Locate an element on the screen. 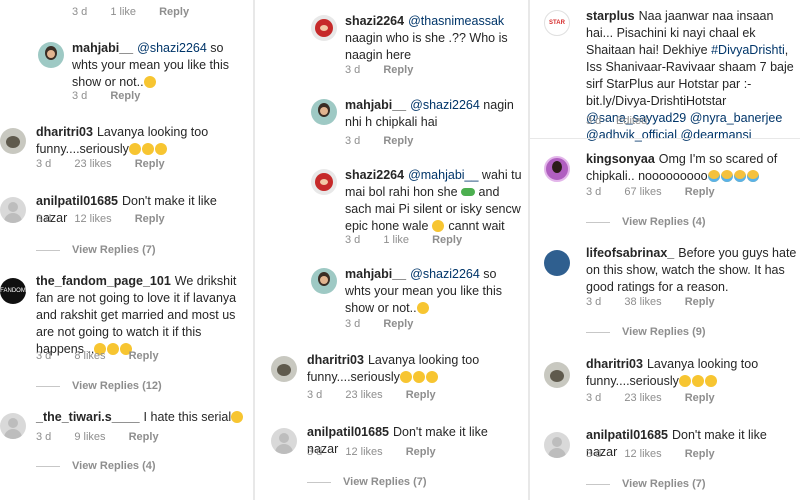 This screenshot has width=800, height=500. comment-meta: 3 d 23 likes Reply is located at coordinates (381, 395).